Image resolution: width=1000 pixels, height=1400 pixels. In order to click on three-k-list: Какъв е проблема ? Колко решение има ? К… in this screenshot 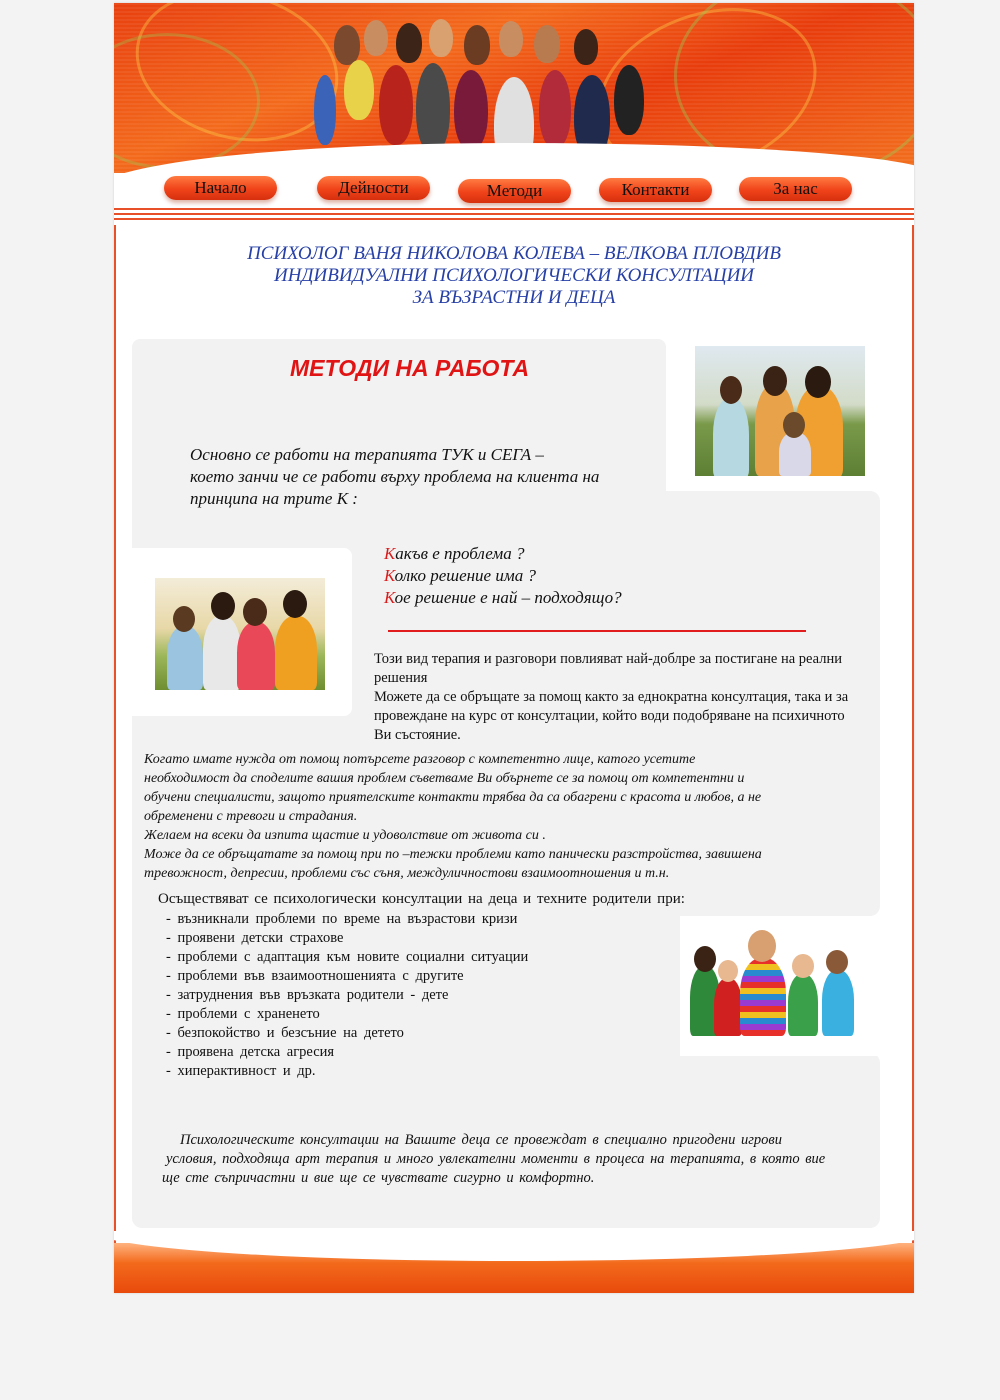, I will do `click(503, 576)`.